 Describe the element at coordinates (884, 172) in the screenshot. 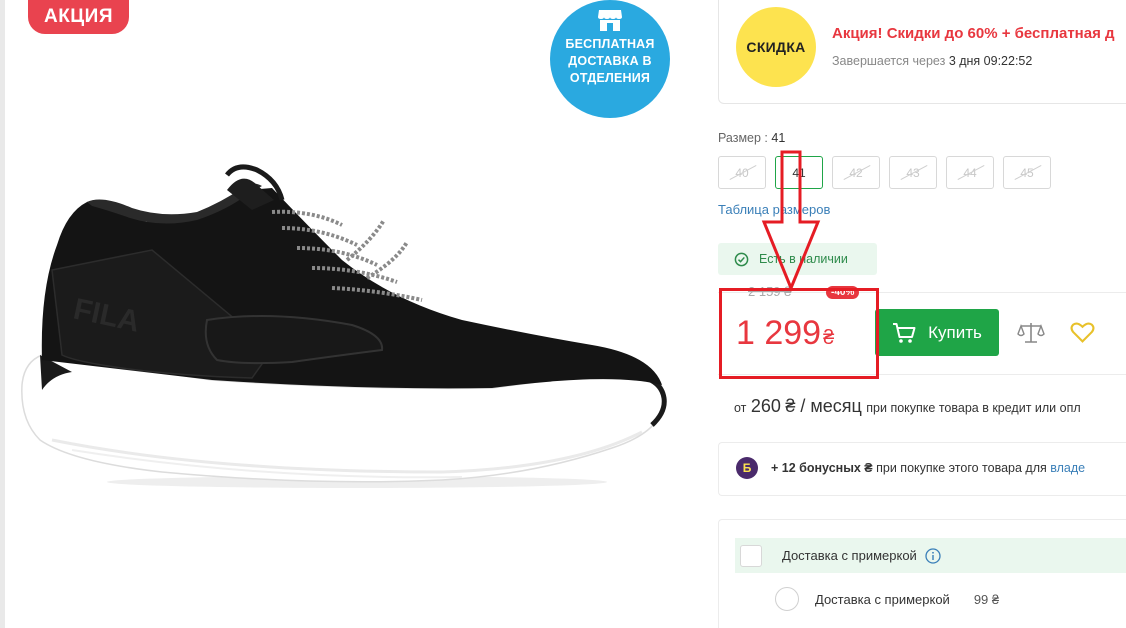

I see `size-selector: 40 41 42 43 44 45` at that location.